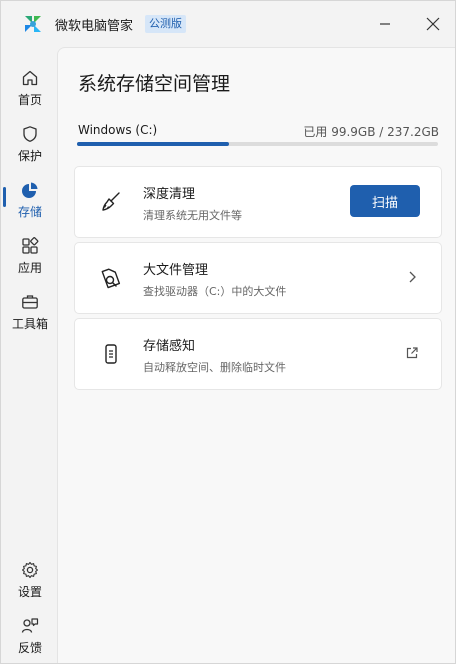  Describe the element at coordinates (29, 592) in the screenshot. I see `sidebar-item-label: 设置` at that location.